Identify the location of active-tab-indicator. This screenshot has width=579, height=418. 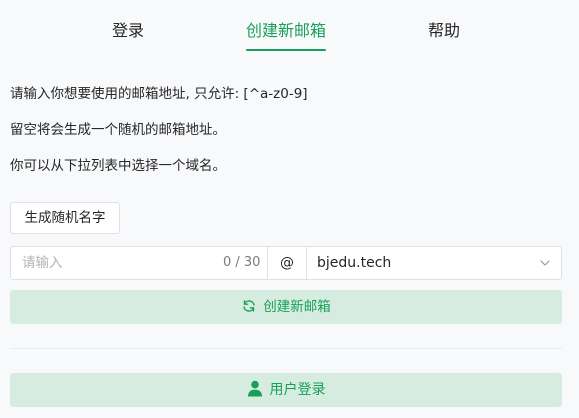
(286, 50).